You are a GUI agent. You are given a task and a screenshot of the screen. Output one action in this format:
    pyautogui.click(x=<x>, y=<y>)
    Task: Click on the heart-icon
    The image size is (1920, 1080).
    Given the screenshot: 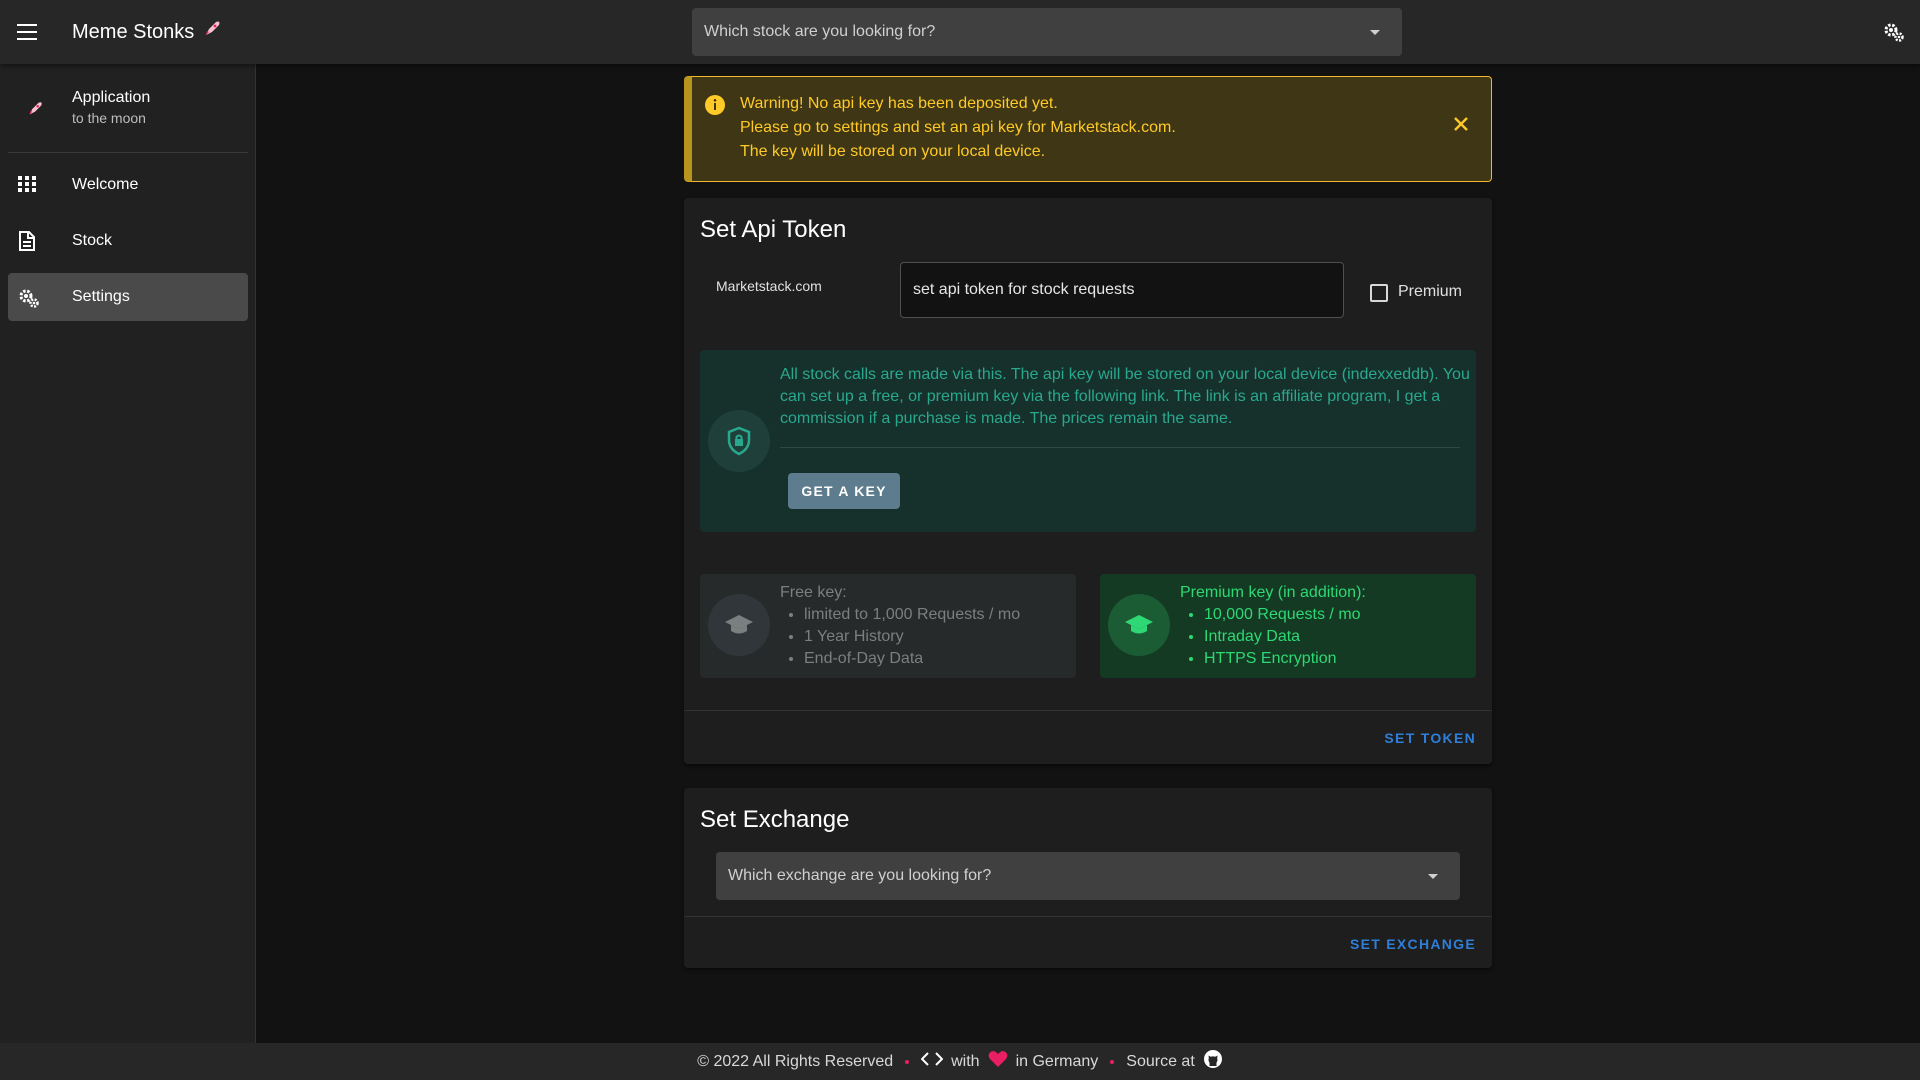 What is the action you would take?
    pyautogui.click(x=998, y=1061)
    